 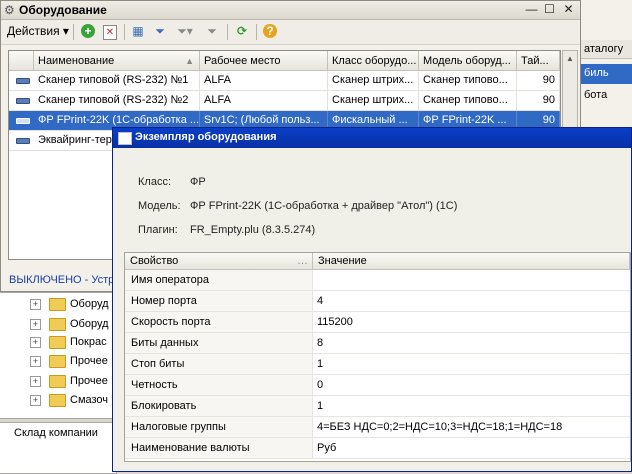 I want to click on property-row: Биты данных 8, so click(x=377, y=343).